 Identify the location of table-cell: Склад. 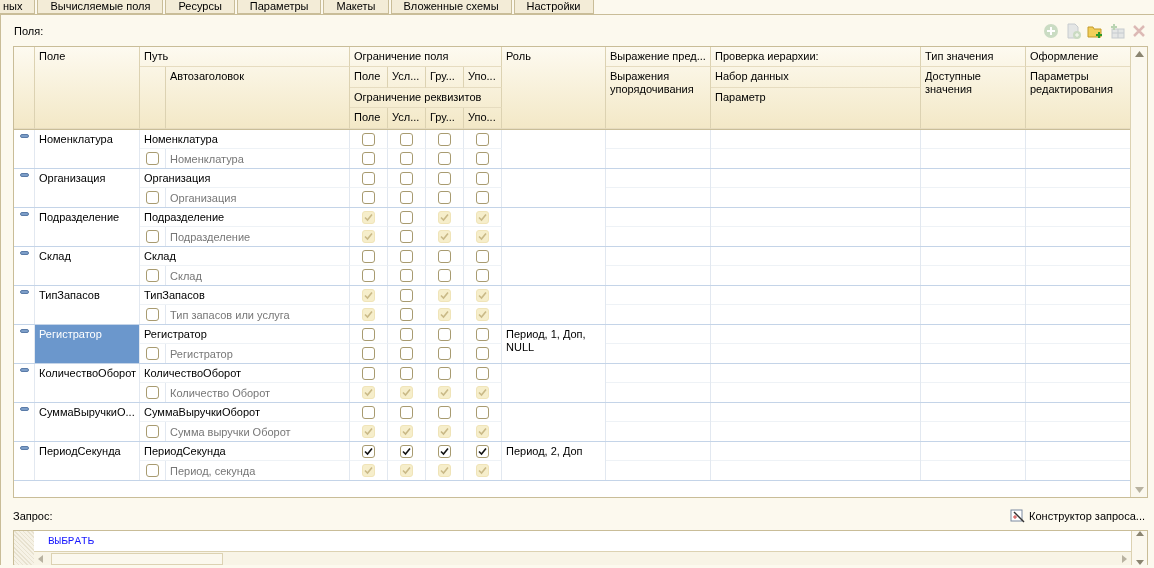
(87, 266).